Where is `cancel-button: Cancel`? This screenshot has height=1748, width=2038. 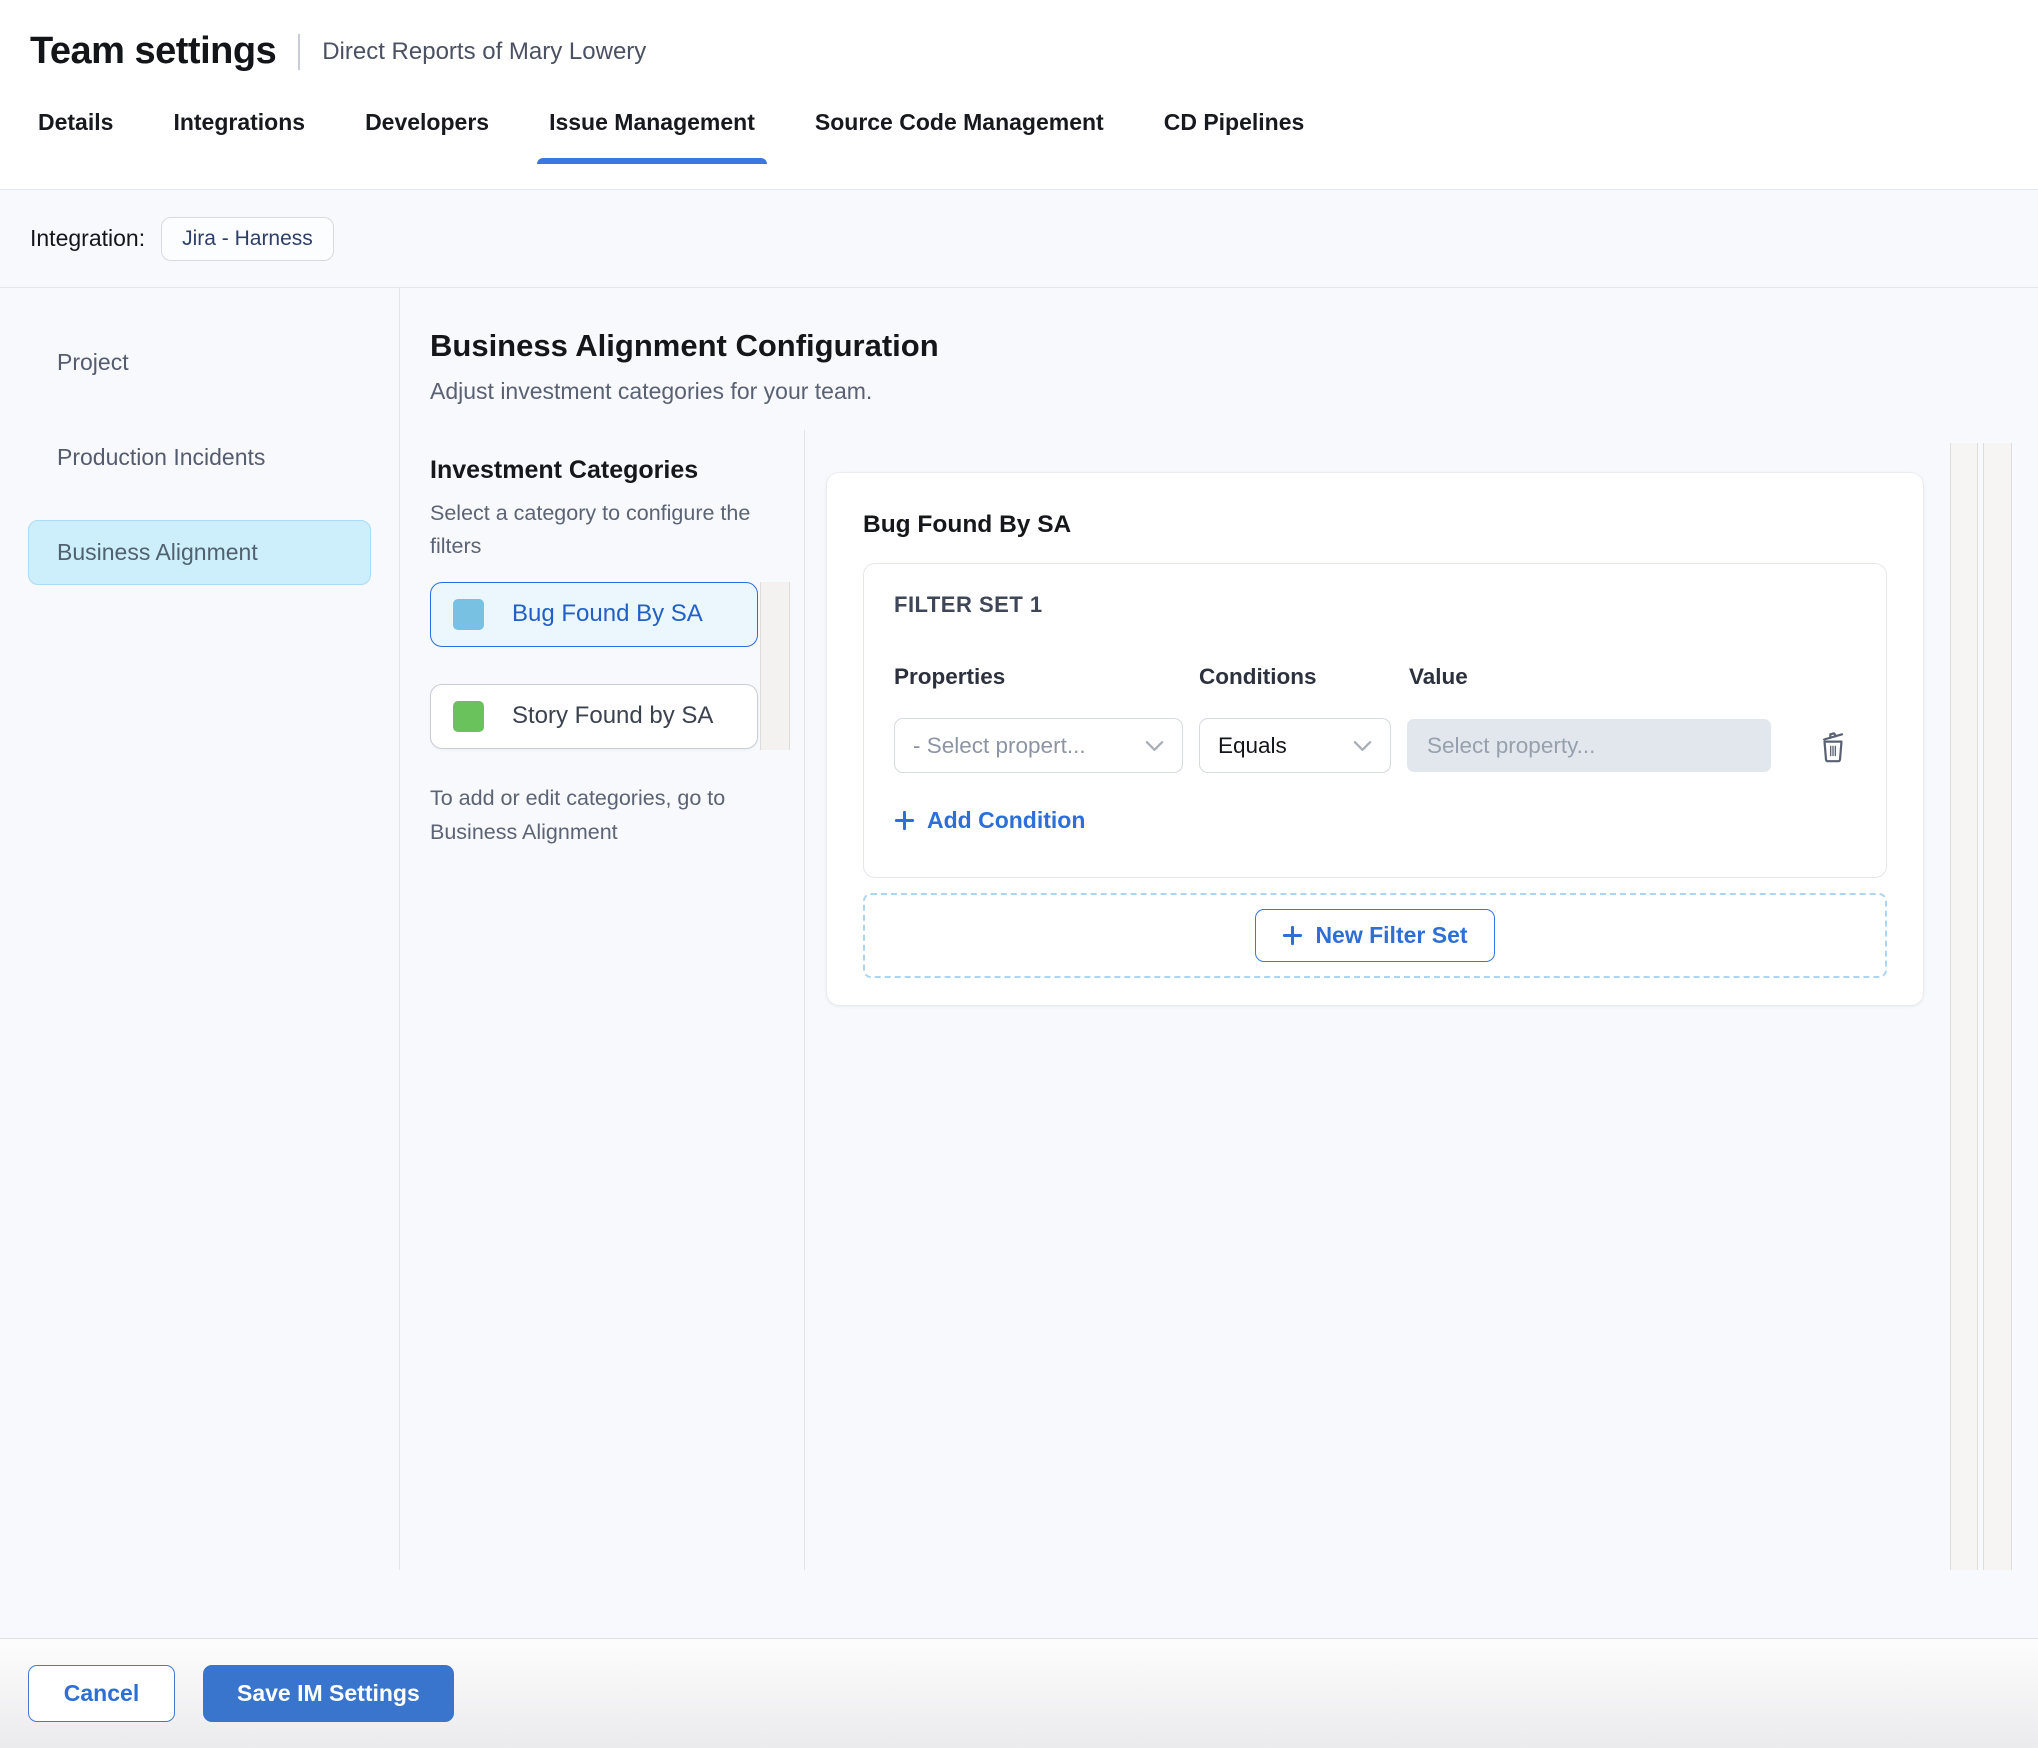 cancel-button: Cancel is located at coordinates (101, 1693).